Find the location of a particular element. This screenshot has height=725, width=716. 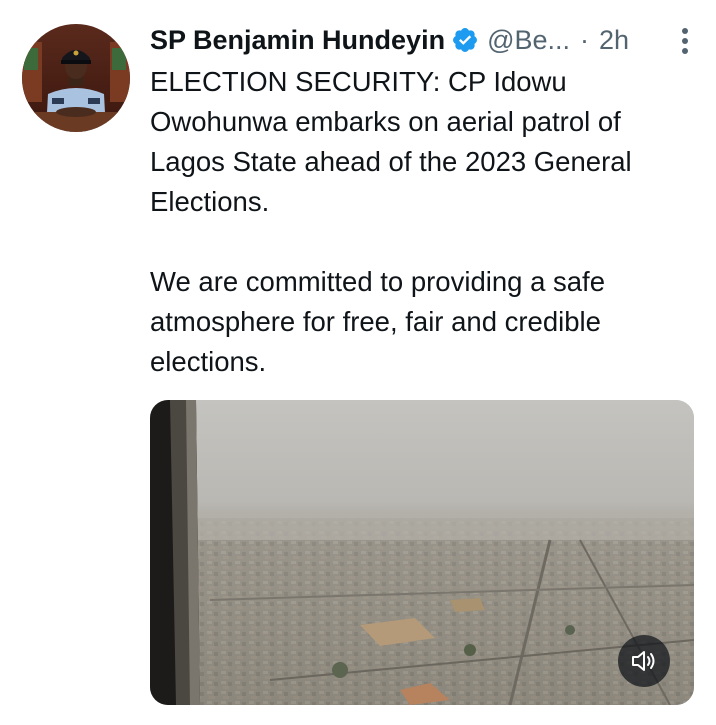

author-name: SP Benjamin Hundeyin is located at coordinates (297, 40).